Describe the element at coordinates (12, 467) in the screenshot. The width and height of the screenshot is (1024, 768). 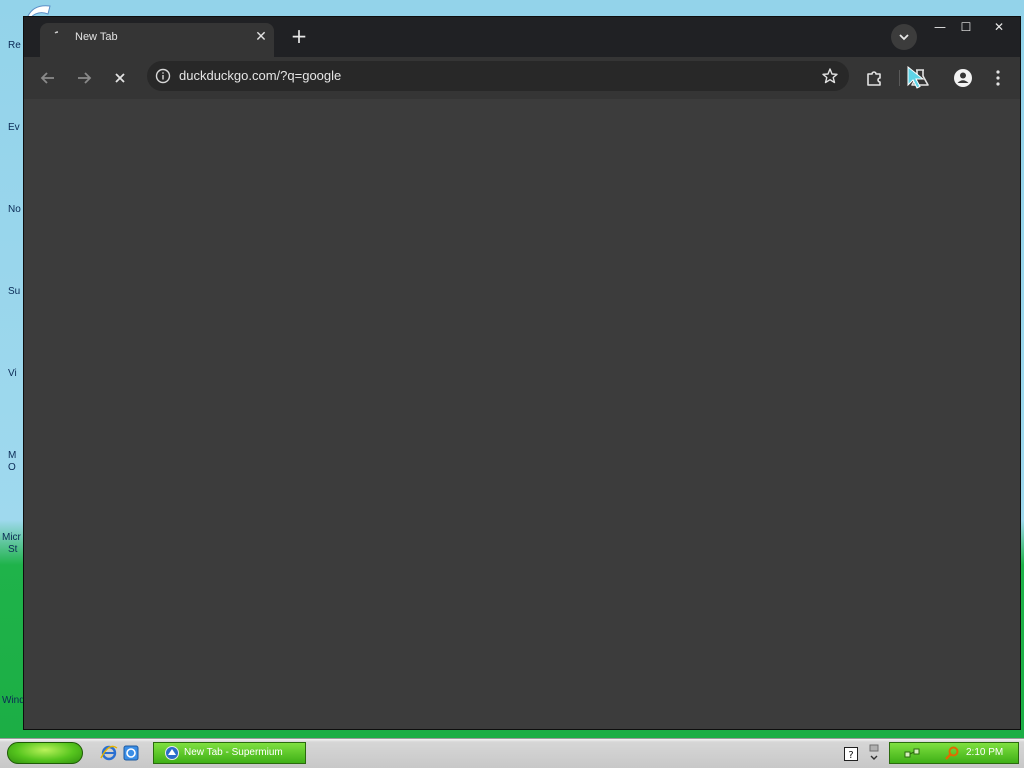
I see `desktop-icon-label: O` at that location.